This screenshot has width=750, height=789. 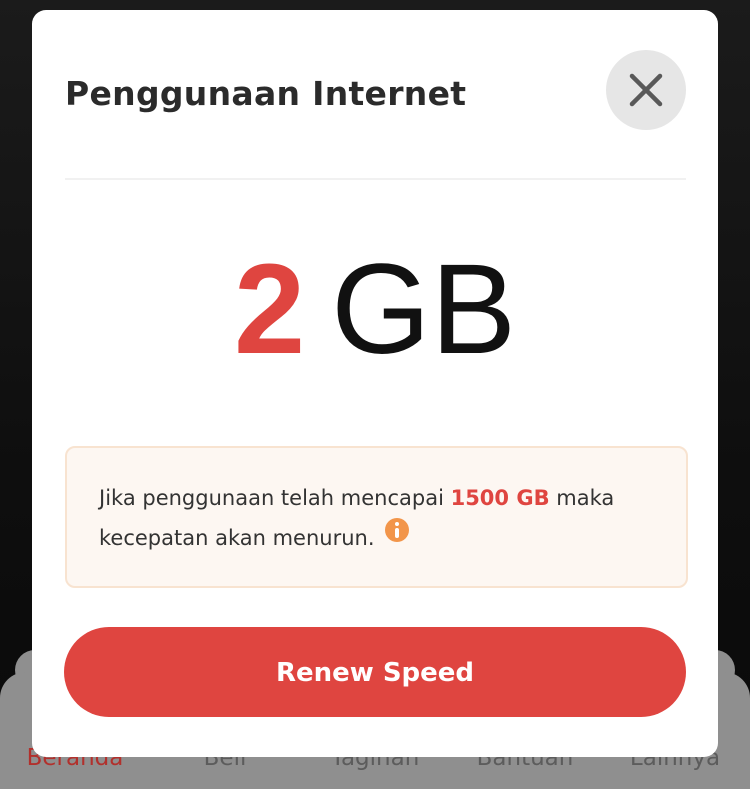 I want to click on usage-value: 2, so click(x=269, y=309).